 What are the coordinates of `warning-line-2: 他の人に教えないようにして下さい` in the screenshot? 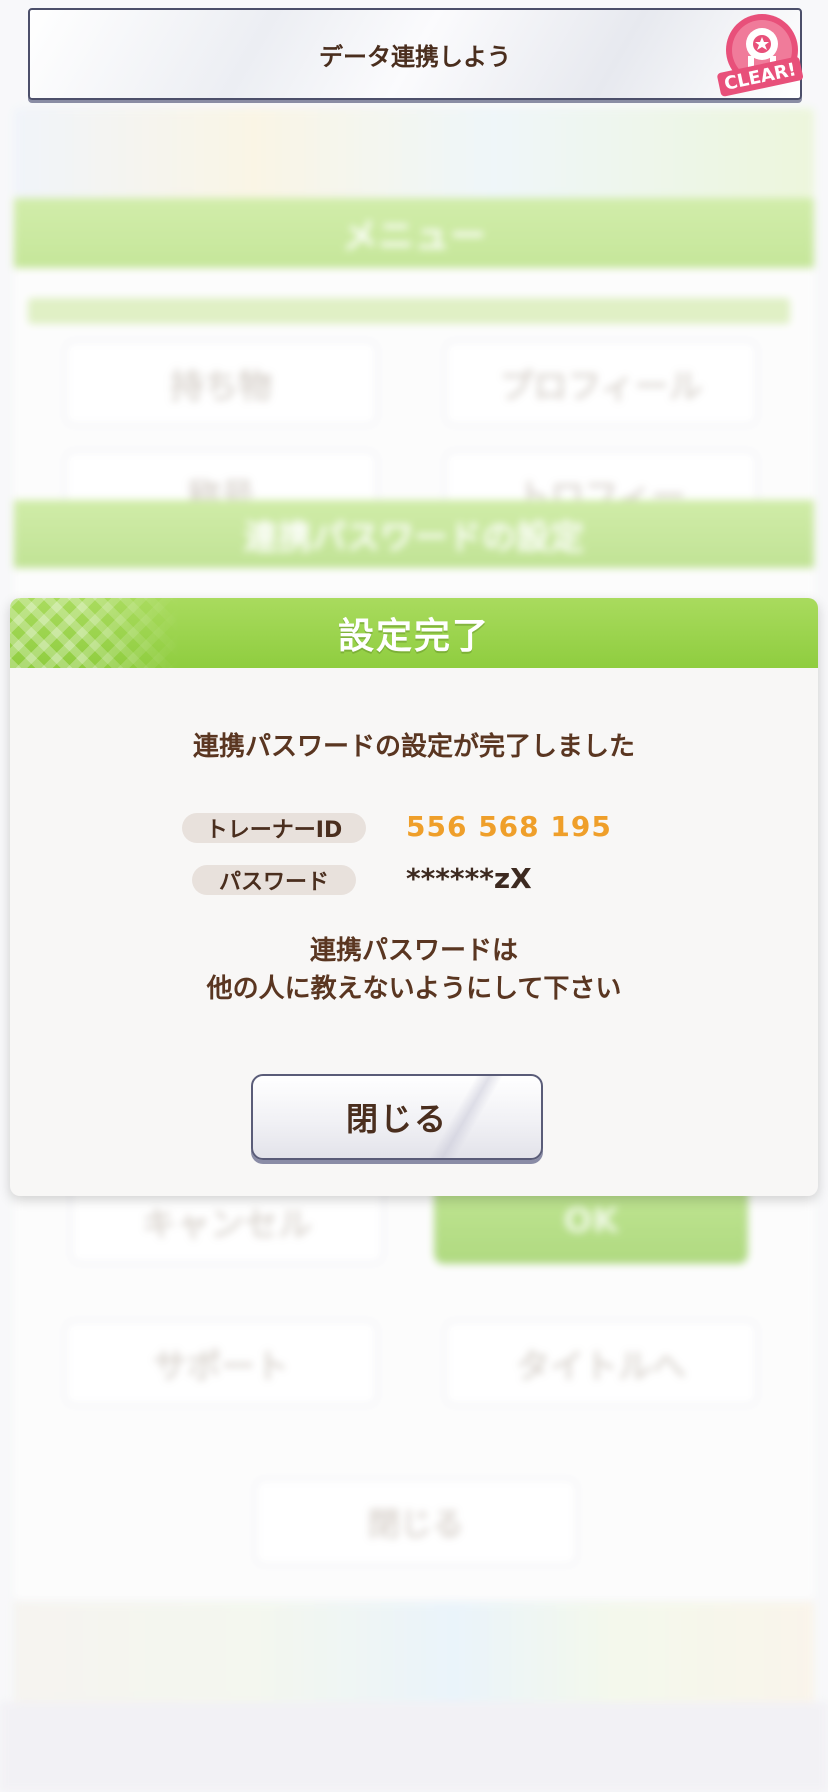 It's located at (414, 989).